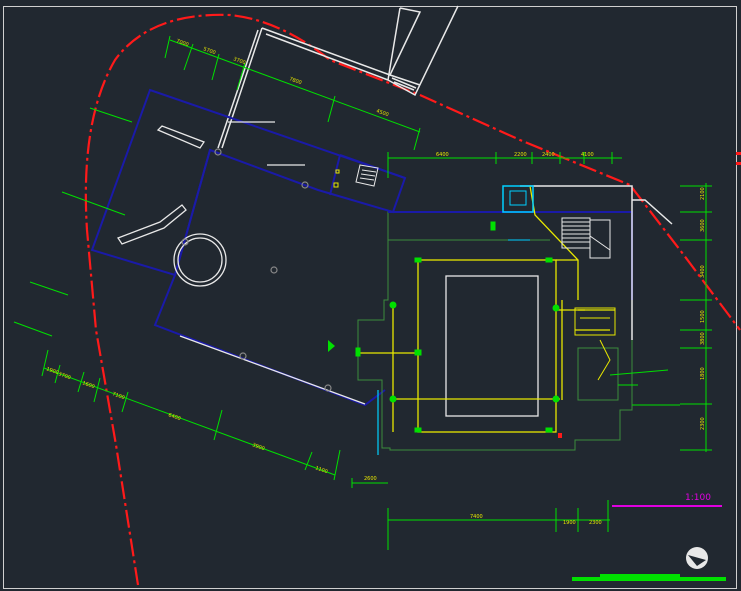 Image resolution: width=741 pixels, height=591 pixels. What do you see at coordinates (703, 308) in the screenshot?
I see `dimension-labels-right: 2100 3600 3400 1500 3800 1800 2300` at bounding box center [703, 308].